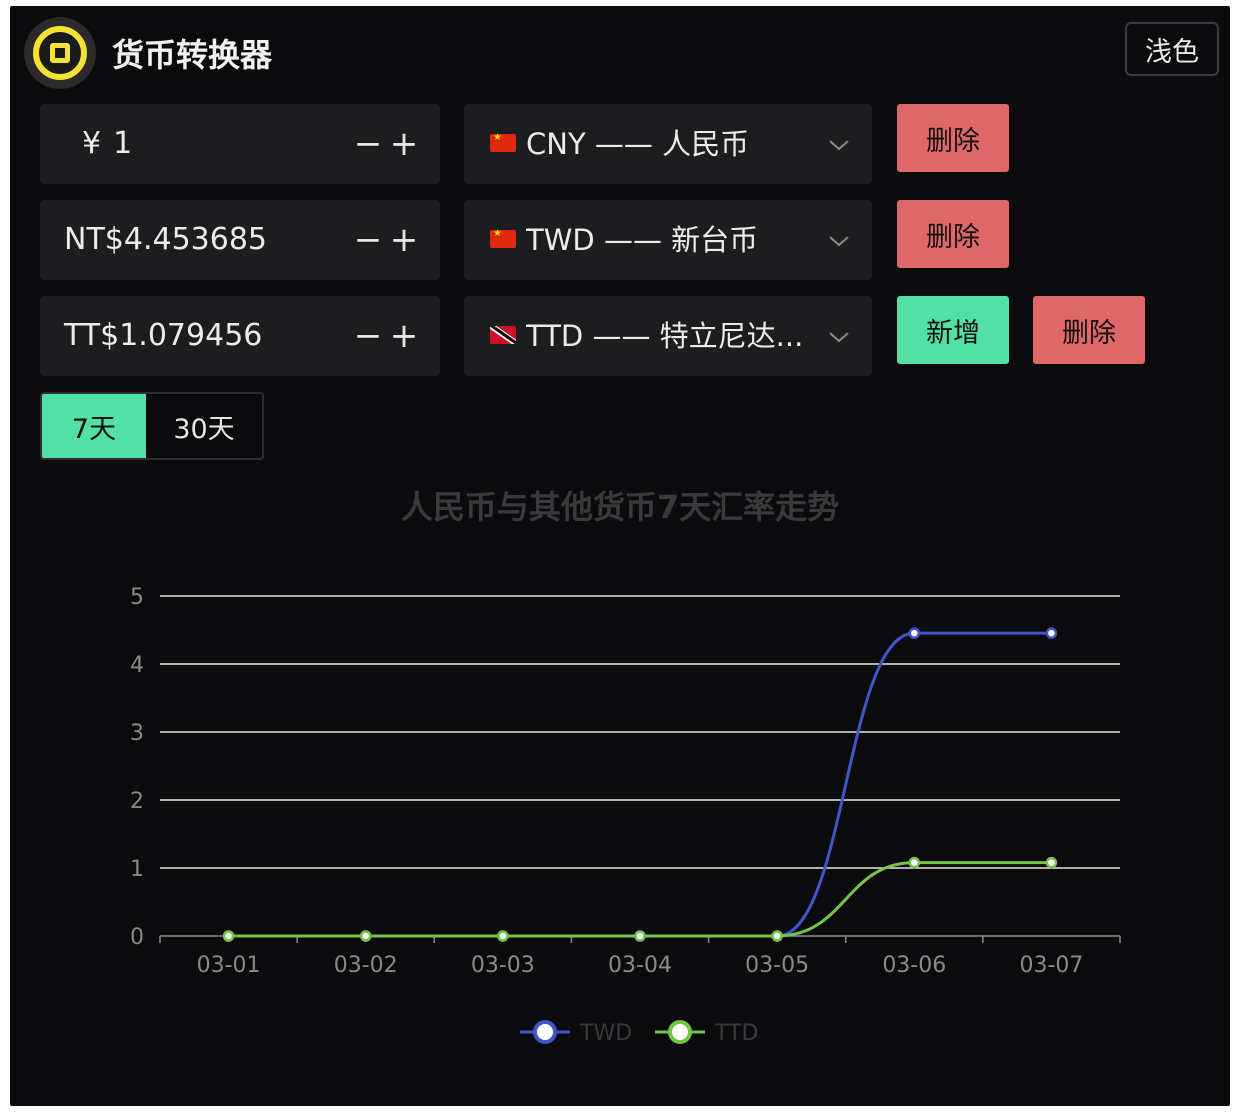 Image resolution: width=1240 pixels, height=1120 pixels. Describe the element at coordinates (137, 597) in the screenshot. I see `y-tick-label: 5` at that location.